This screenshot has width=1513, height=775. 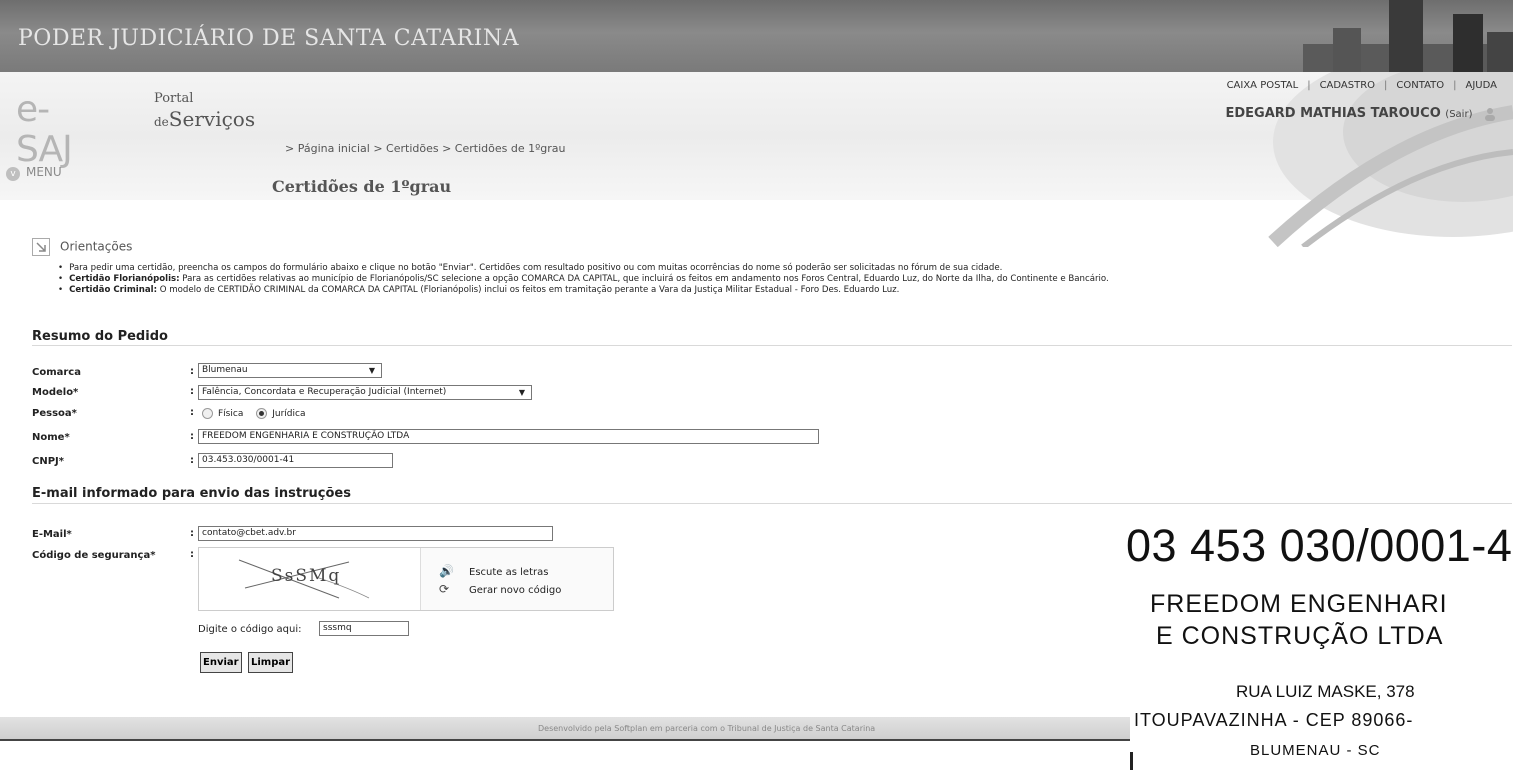 I want to click on top-banner: PODER JUDICIÁRIO DE SANTA CATARINA, so click(x=756, y=36).